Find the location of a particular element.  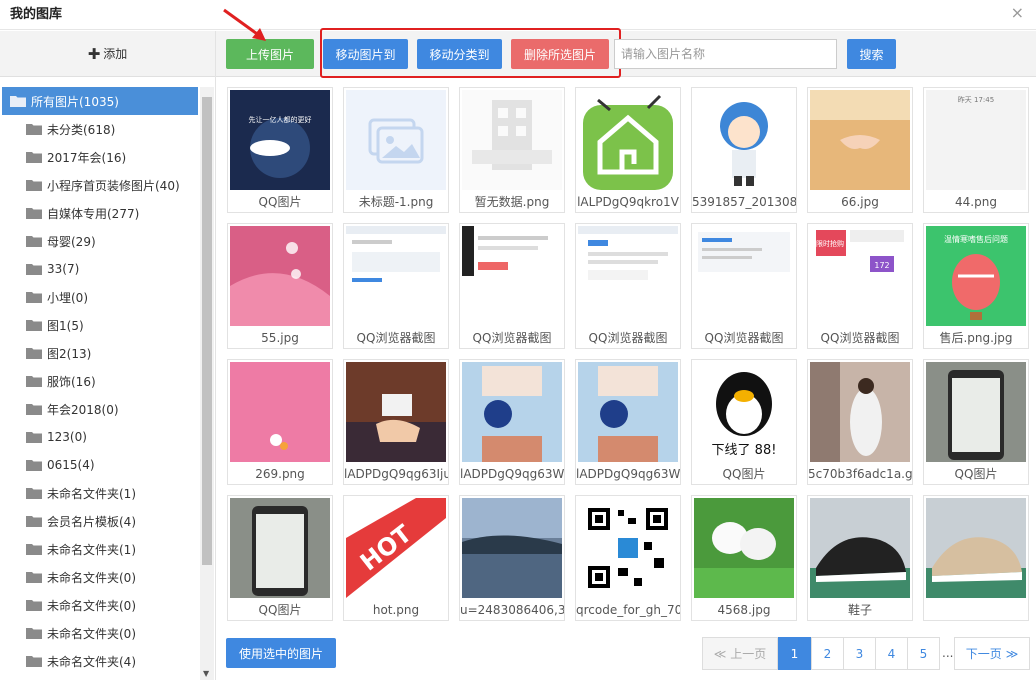

image-card: 昨天 17:45 44.png is located at coordinates (976, 150).